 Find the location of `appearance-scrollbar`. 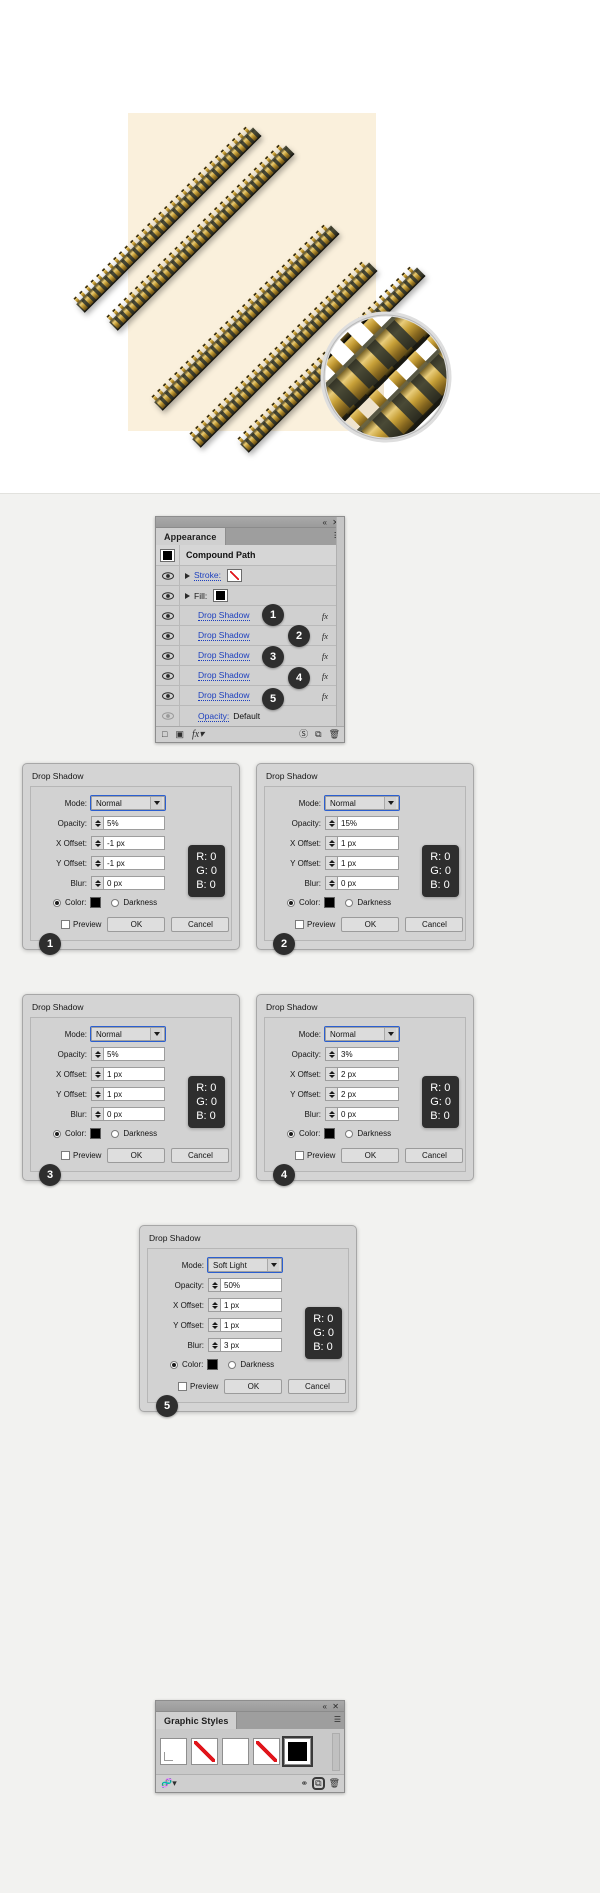

appearance-scrollbar is located at coordinates (340, 629).